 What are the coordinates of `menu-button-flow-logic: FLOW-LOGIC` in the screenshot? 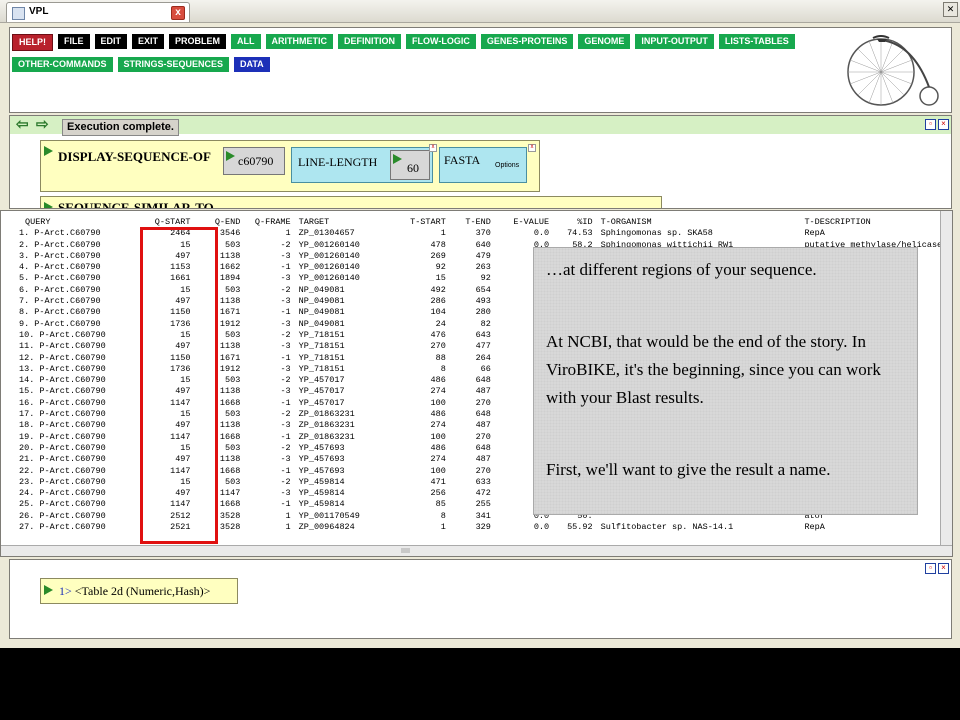 It's located at (441, 41).